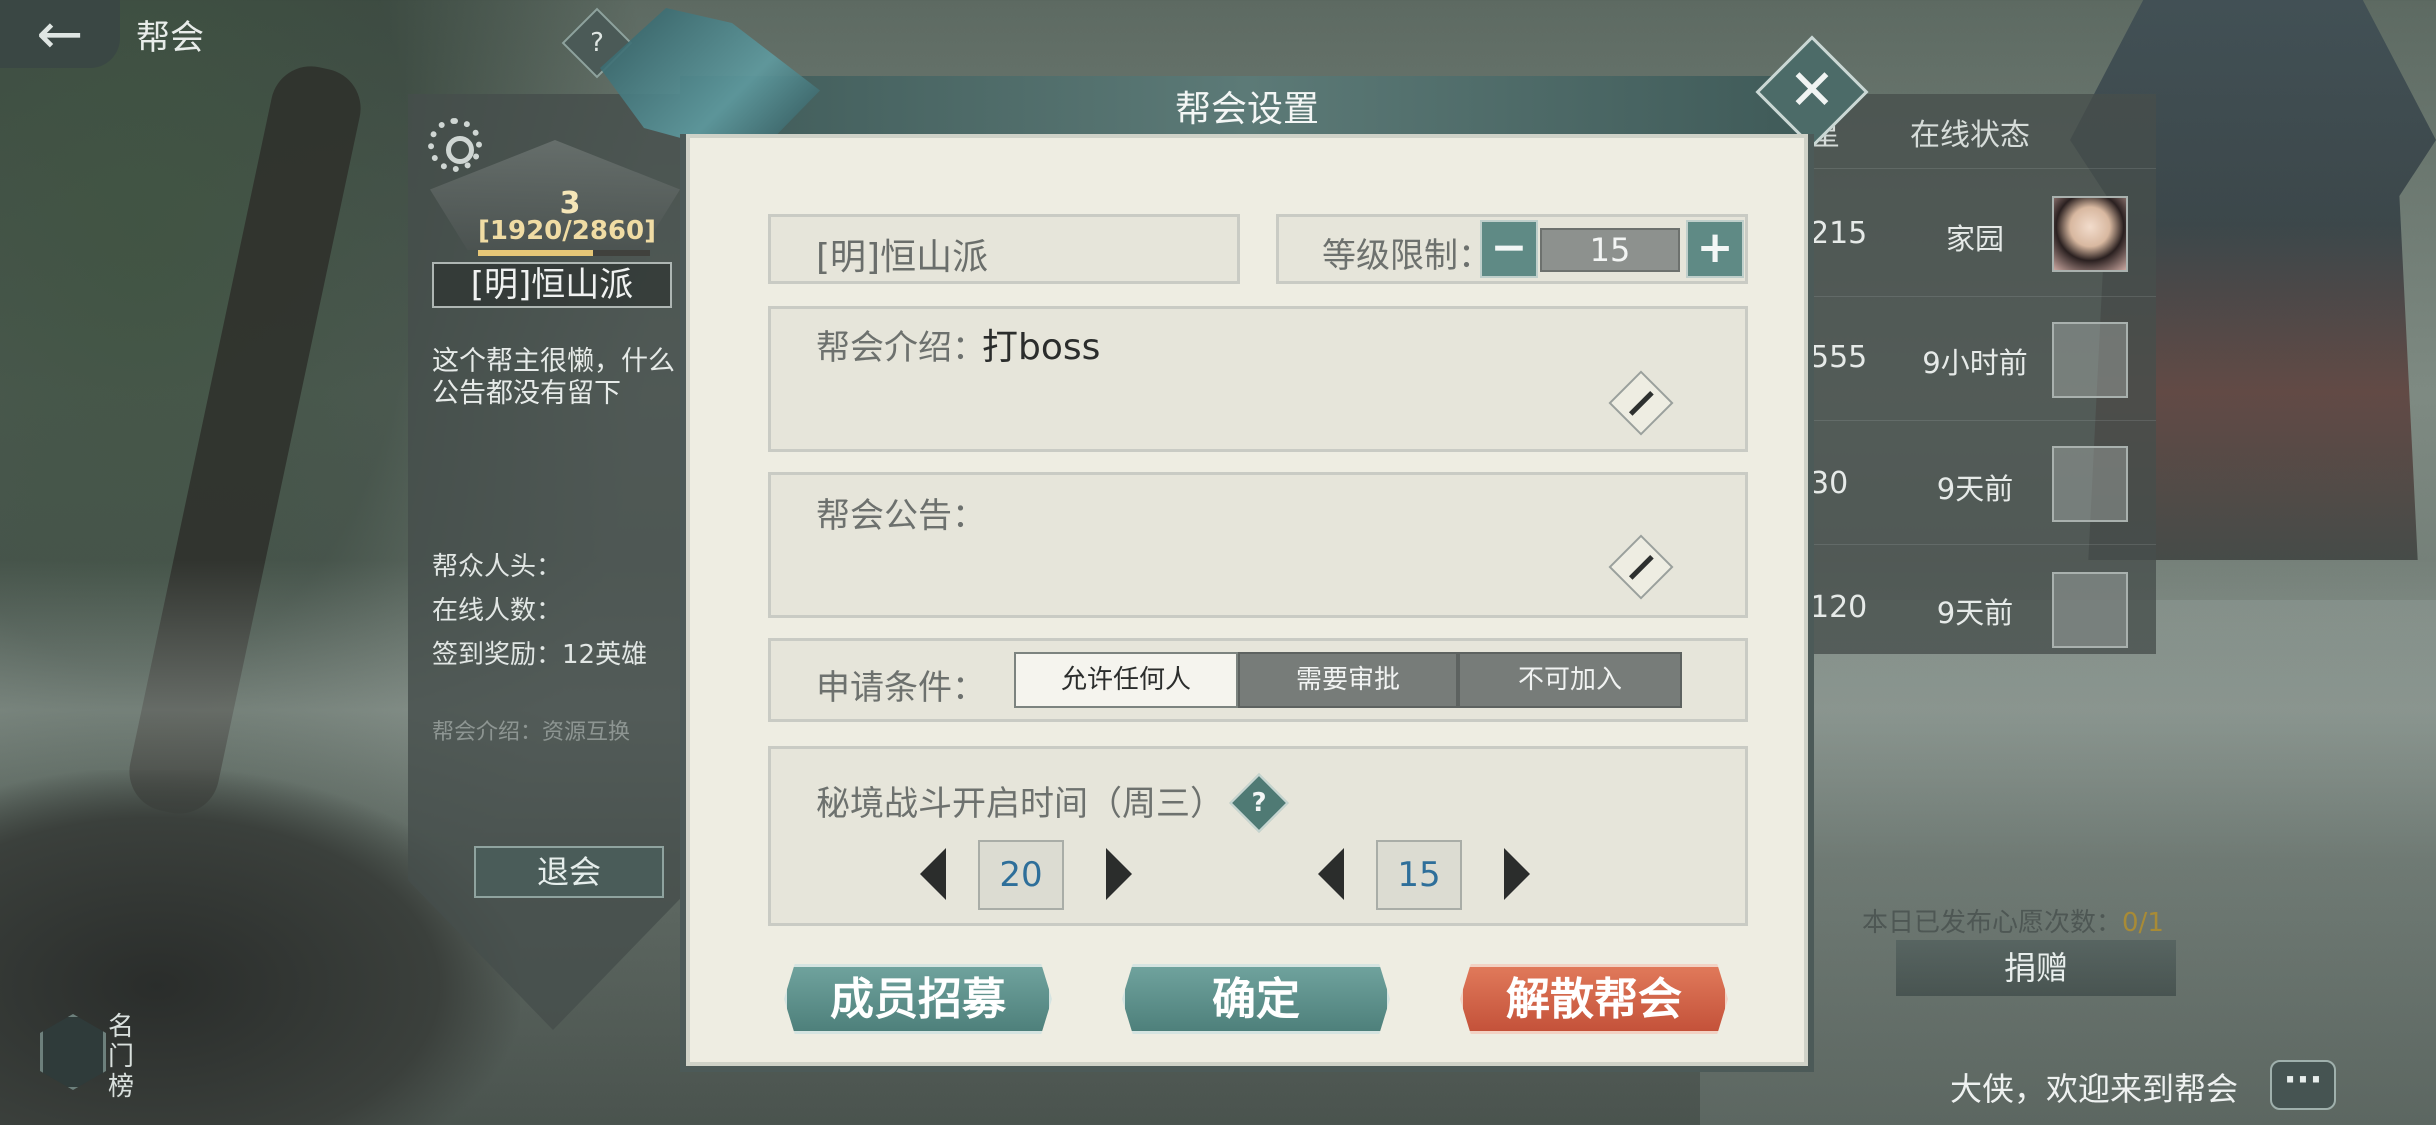 The height and width of the screenshot is (1125, 2436). What do you see at coordinates (1594, 999) in the screenshot?
I see `disband-guild-button: 解散帮会` at bounding box center [1594, 999].